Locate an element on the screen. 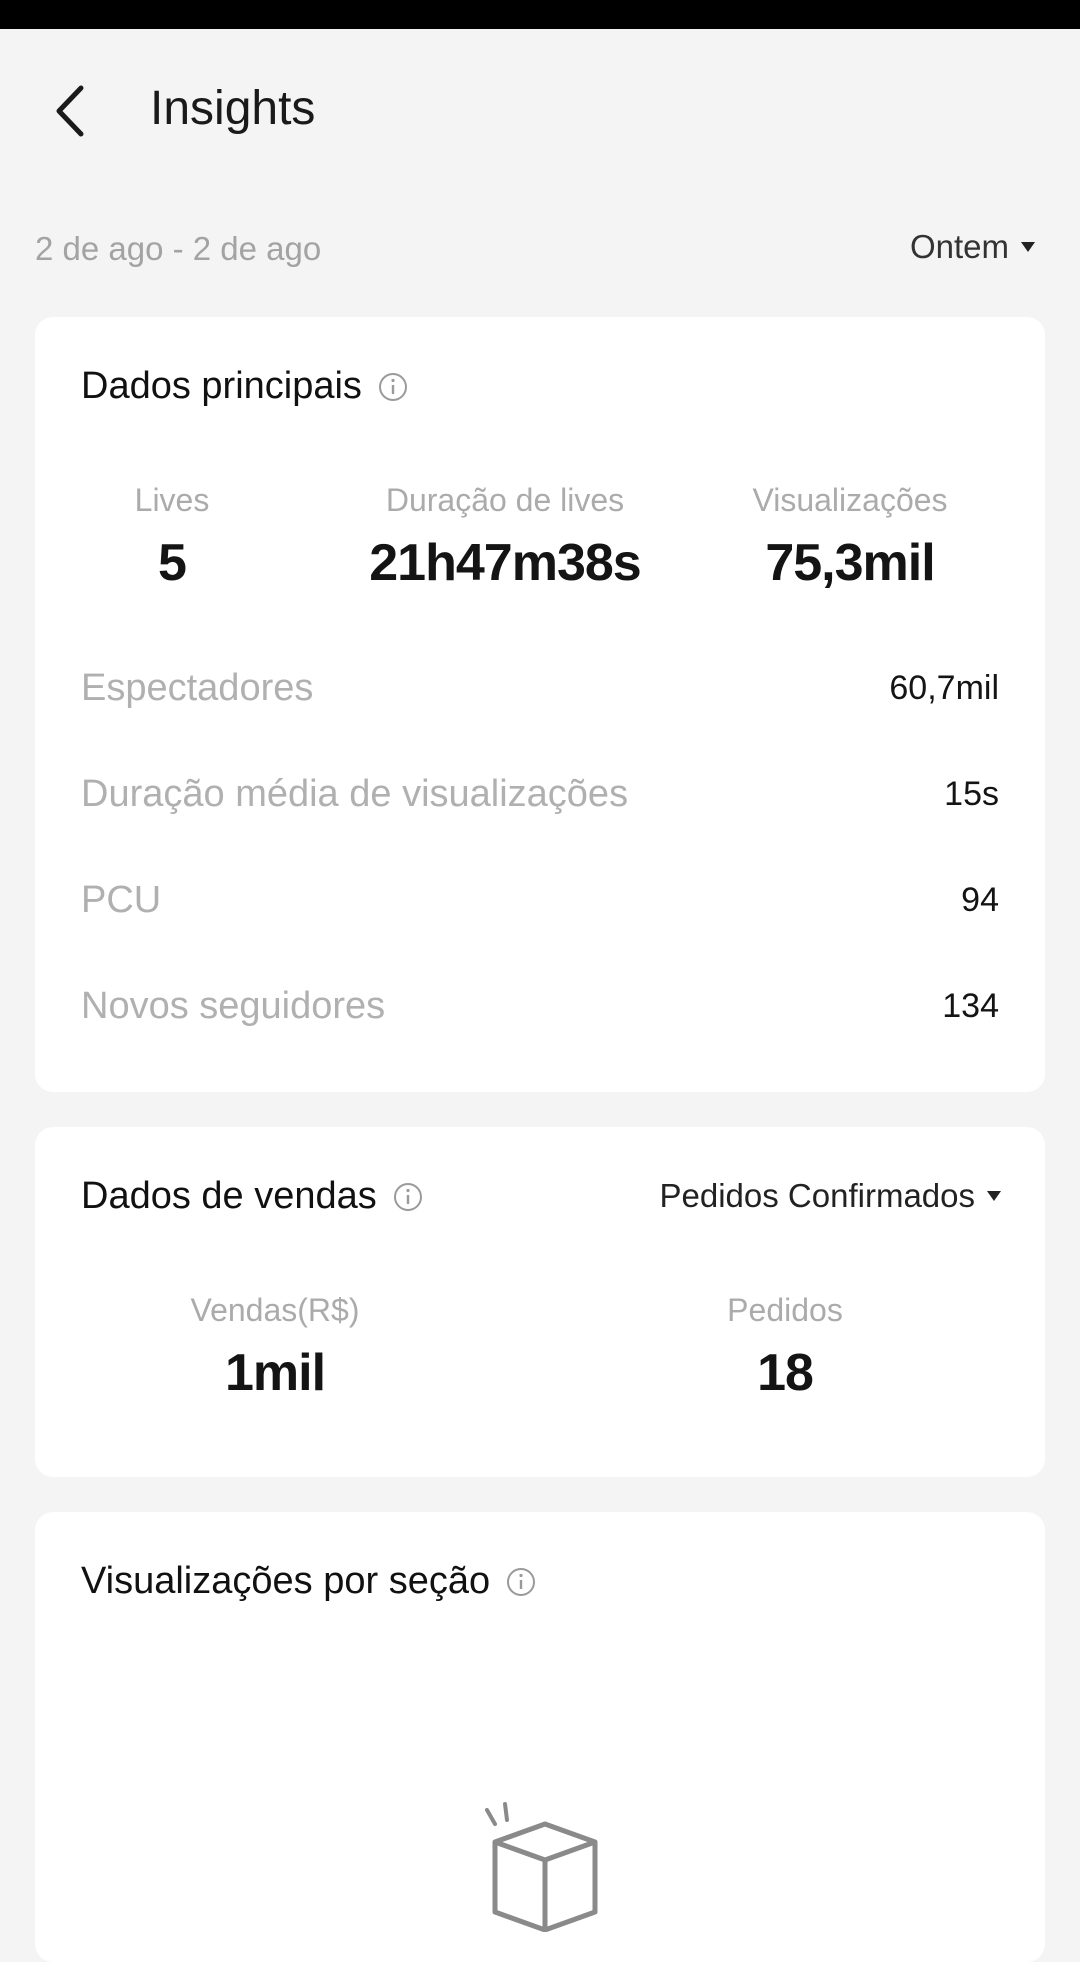 This screenshot has width=1080, height=1962. date-range: 2 de ago - 2 de ago is located at coordinates (178, 248).